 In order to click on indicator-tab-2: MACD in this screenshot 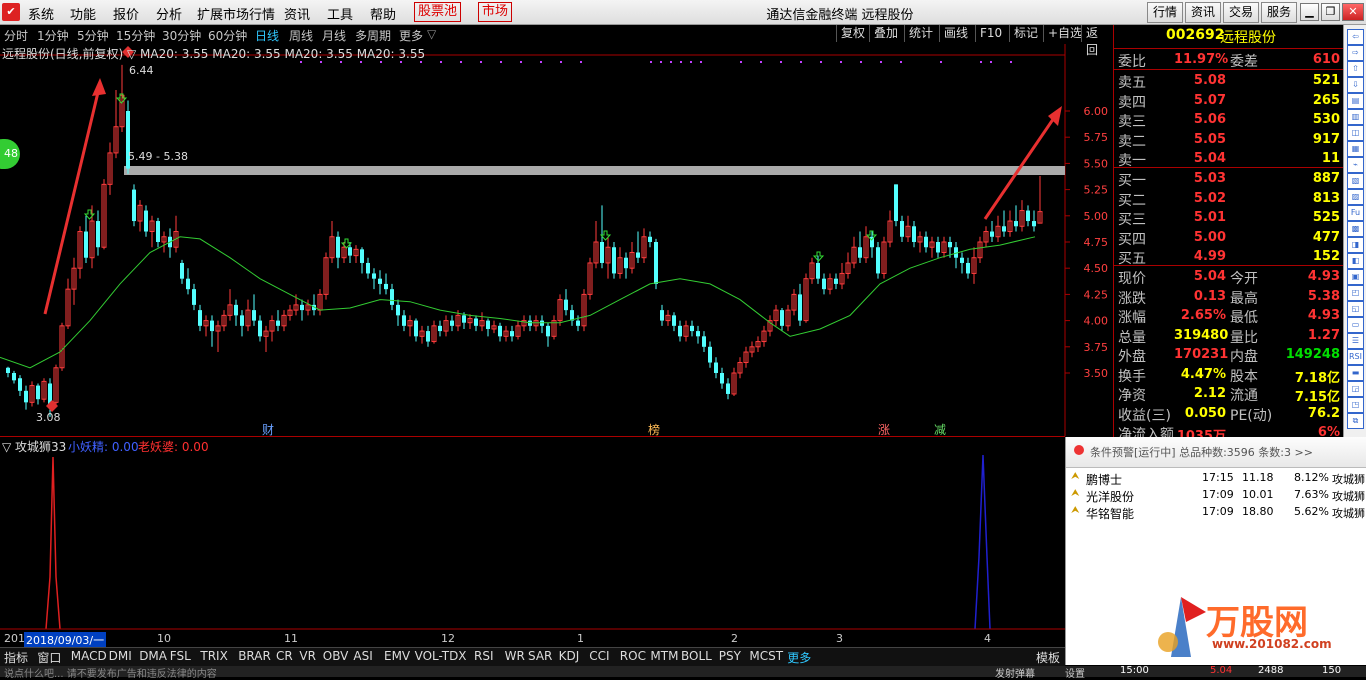, I will do `click(89, 656)`.